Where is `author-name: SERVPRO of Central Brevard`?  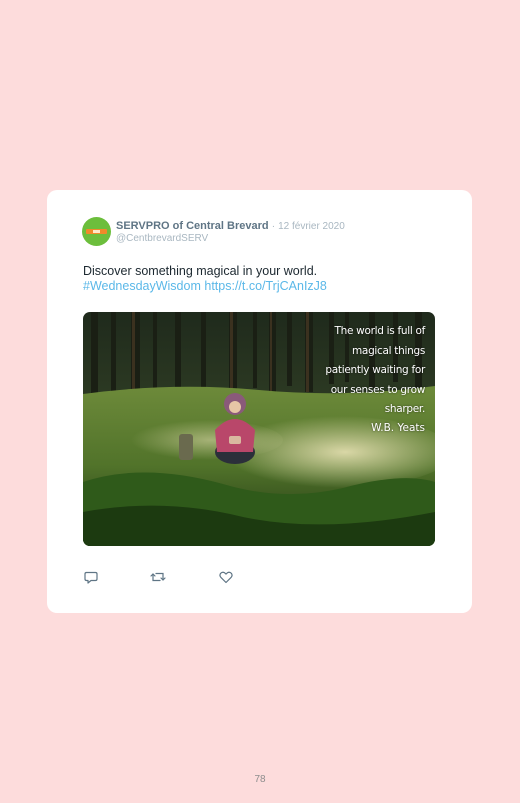 author-name: SERVPRO of Central Brevard is located at coordinates (192, 226).